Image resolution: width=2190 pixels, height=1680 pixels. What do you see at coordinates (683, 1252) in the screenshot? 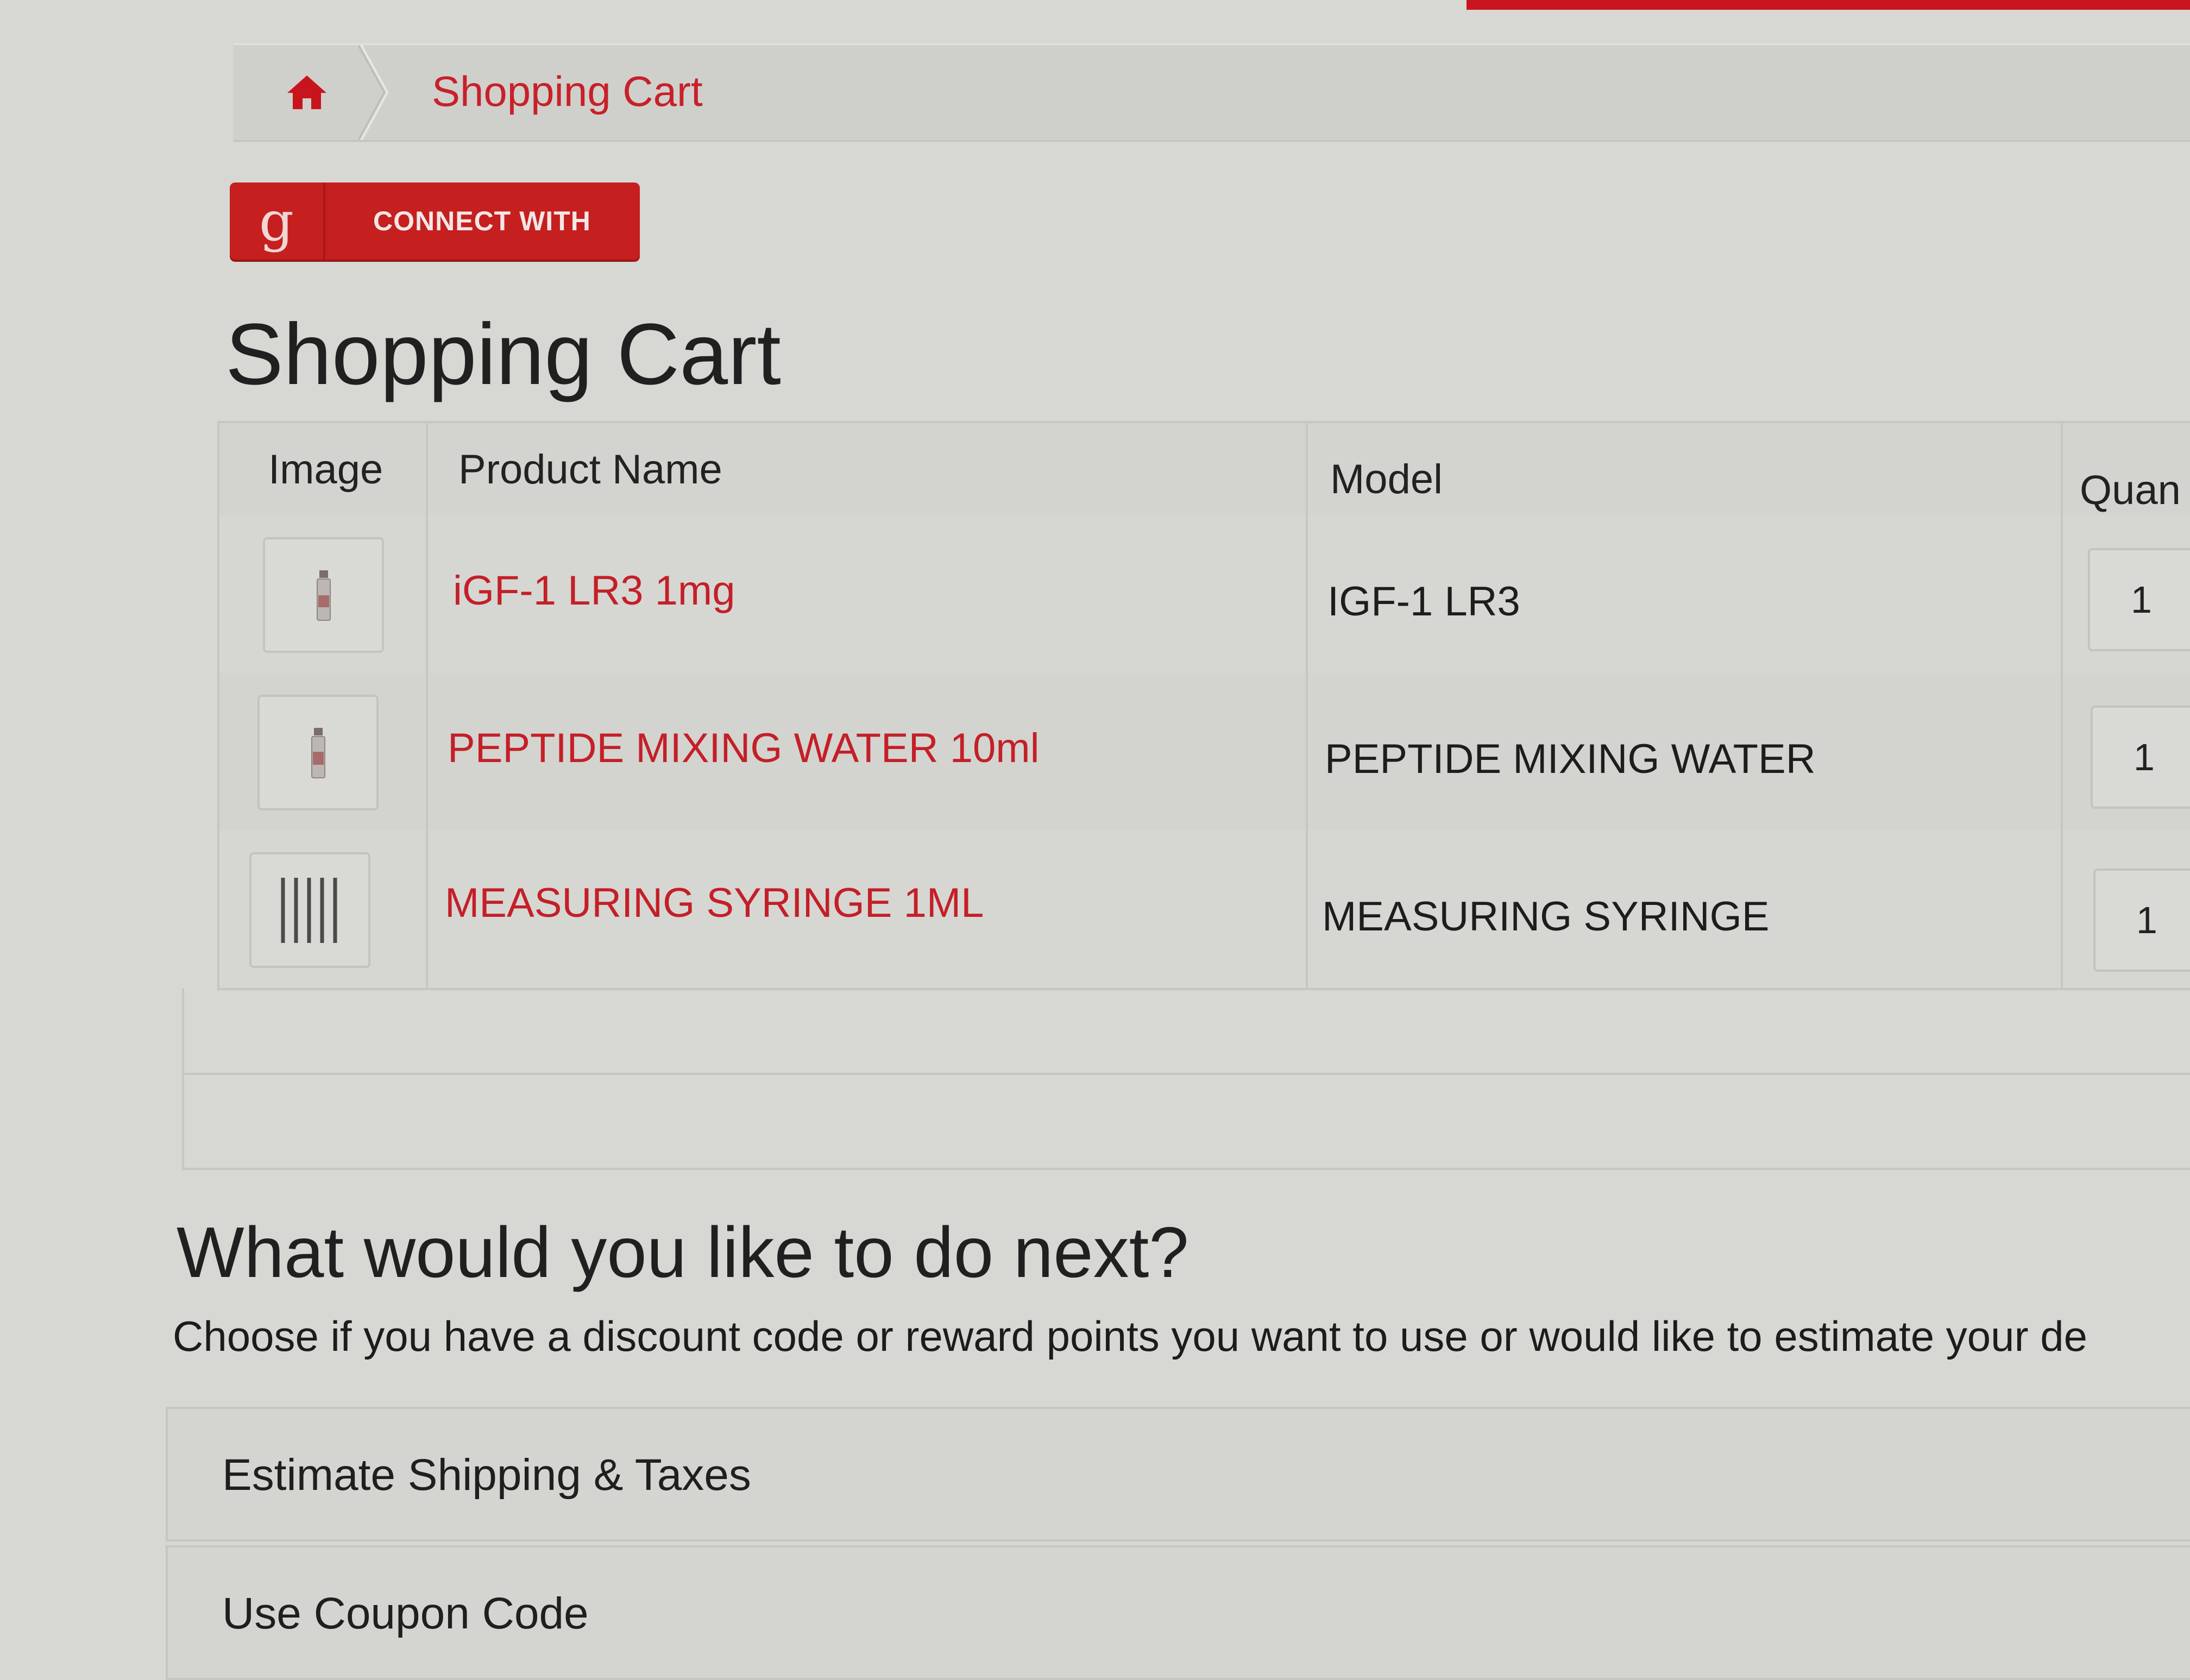
I see `next-steps-heading: What would you like to do next?` at bounding box center [683, 1252].